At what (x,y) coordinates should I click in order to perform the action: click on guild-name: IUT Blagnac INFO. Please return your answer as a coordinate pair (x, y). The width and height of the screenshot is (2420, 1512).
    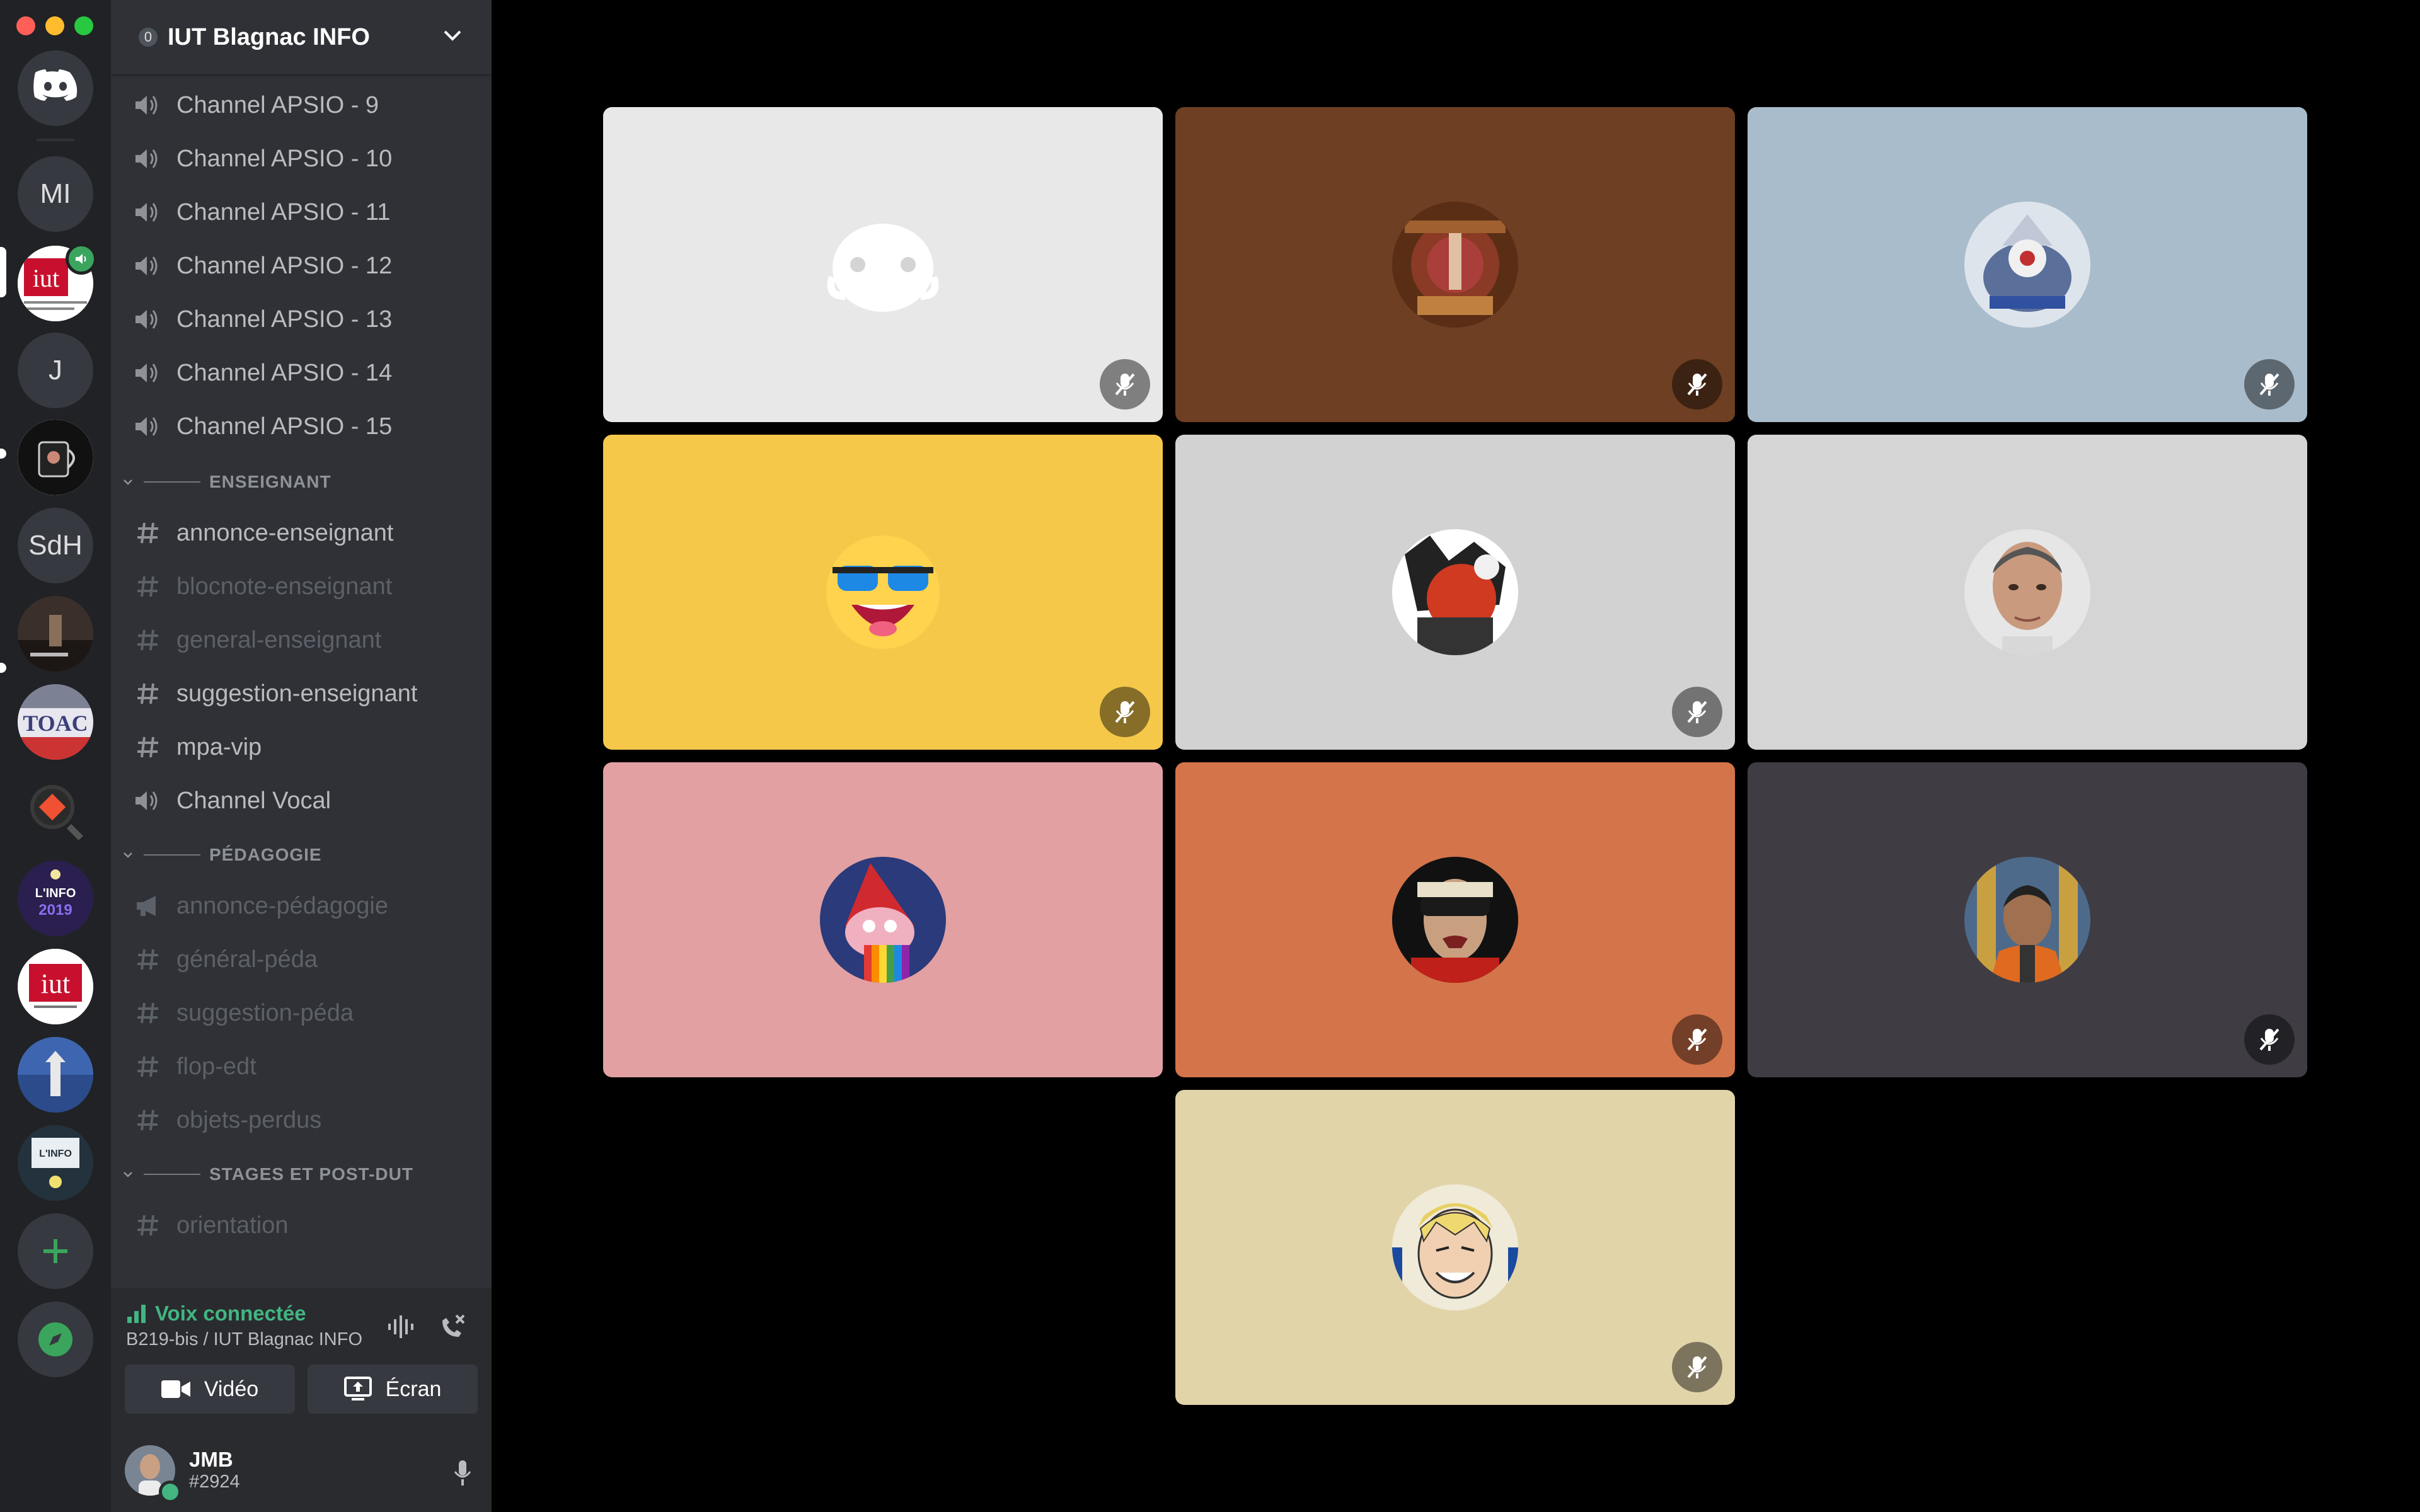
    Looking at the image, I should click on (269, 36).